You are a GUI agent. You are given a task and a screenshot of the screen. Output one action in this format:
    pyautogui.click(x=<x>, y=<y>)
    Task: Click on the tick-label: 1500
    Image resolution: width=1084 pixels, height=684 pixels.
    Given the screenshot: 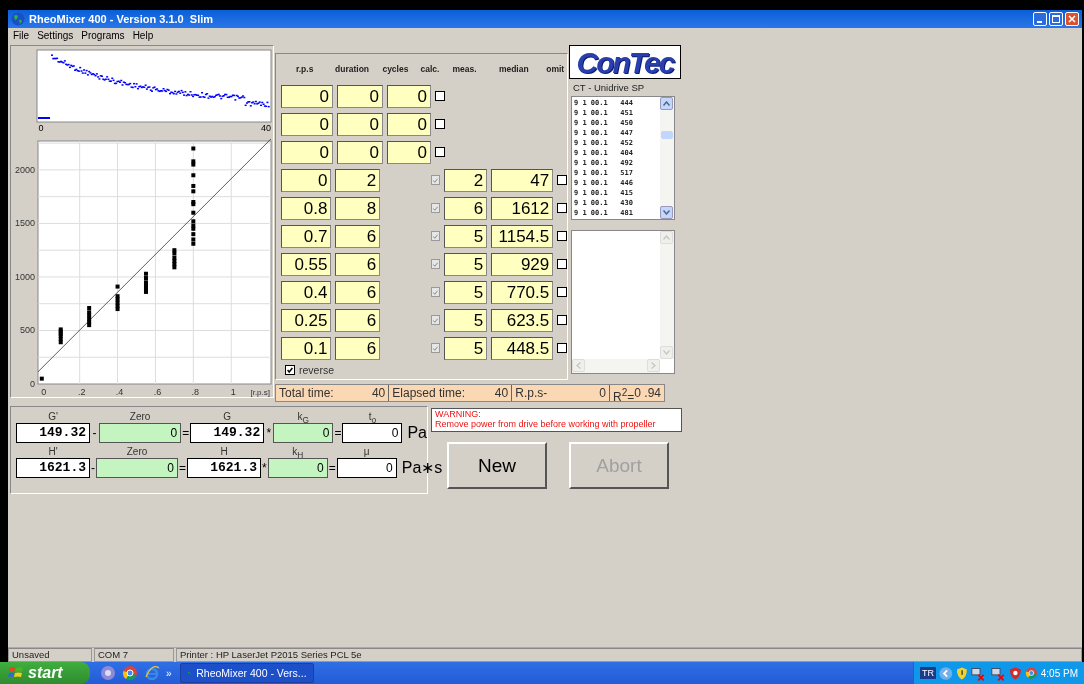 What is the action you would take?
    pyautogui.click(x=24, y=223)
    